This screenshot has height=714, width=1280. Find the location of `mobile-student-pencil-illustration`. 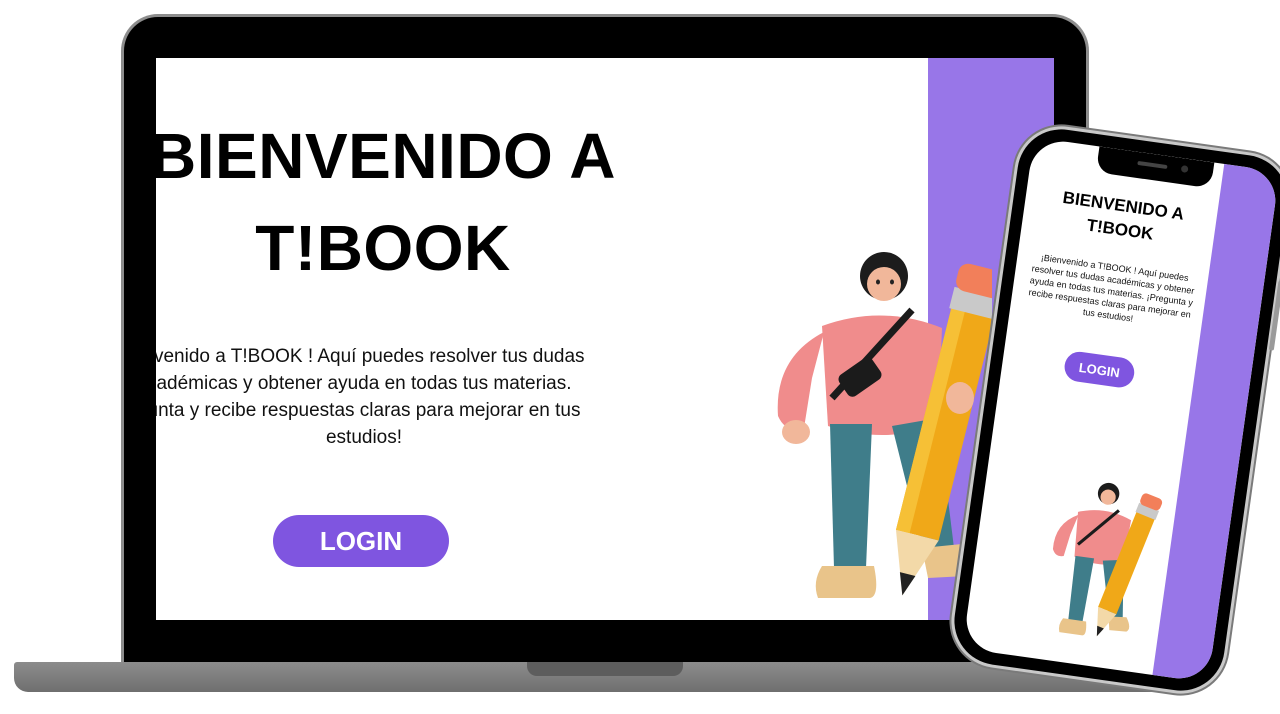

mobile-student-pencil-illustration is located at coordinates (1107, 559).